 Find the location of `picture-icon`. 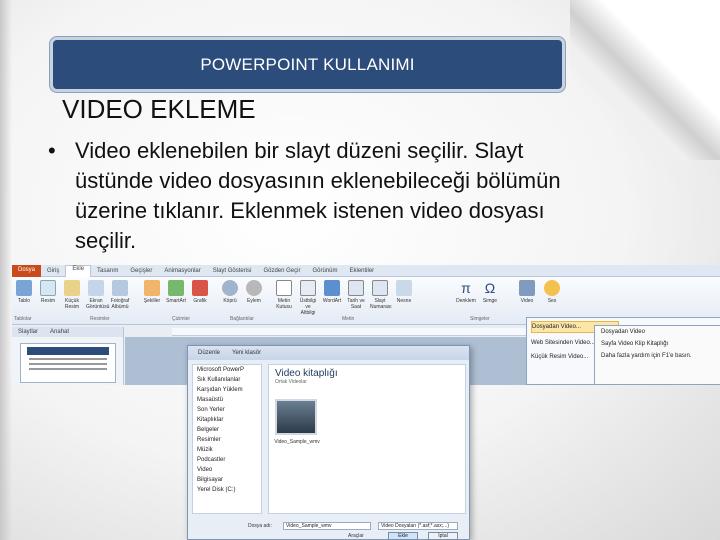

picture-icon is located at coordinates (48, 288).